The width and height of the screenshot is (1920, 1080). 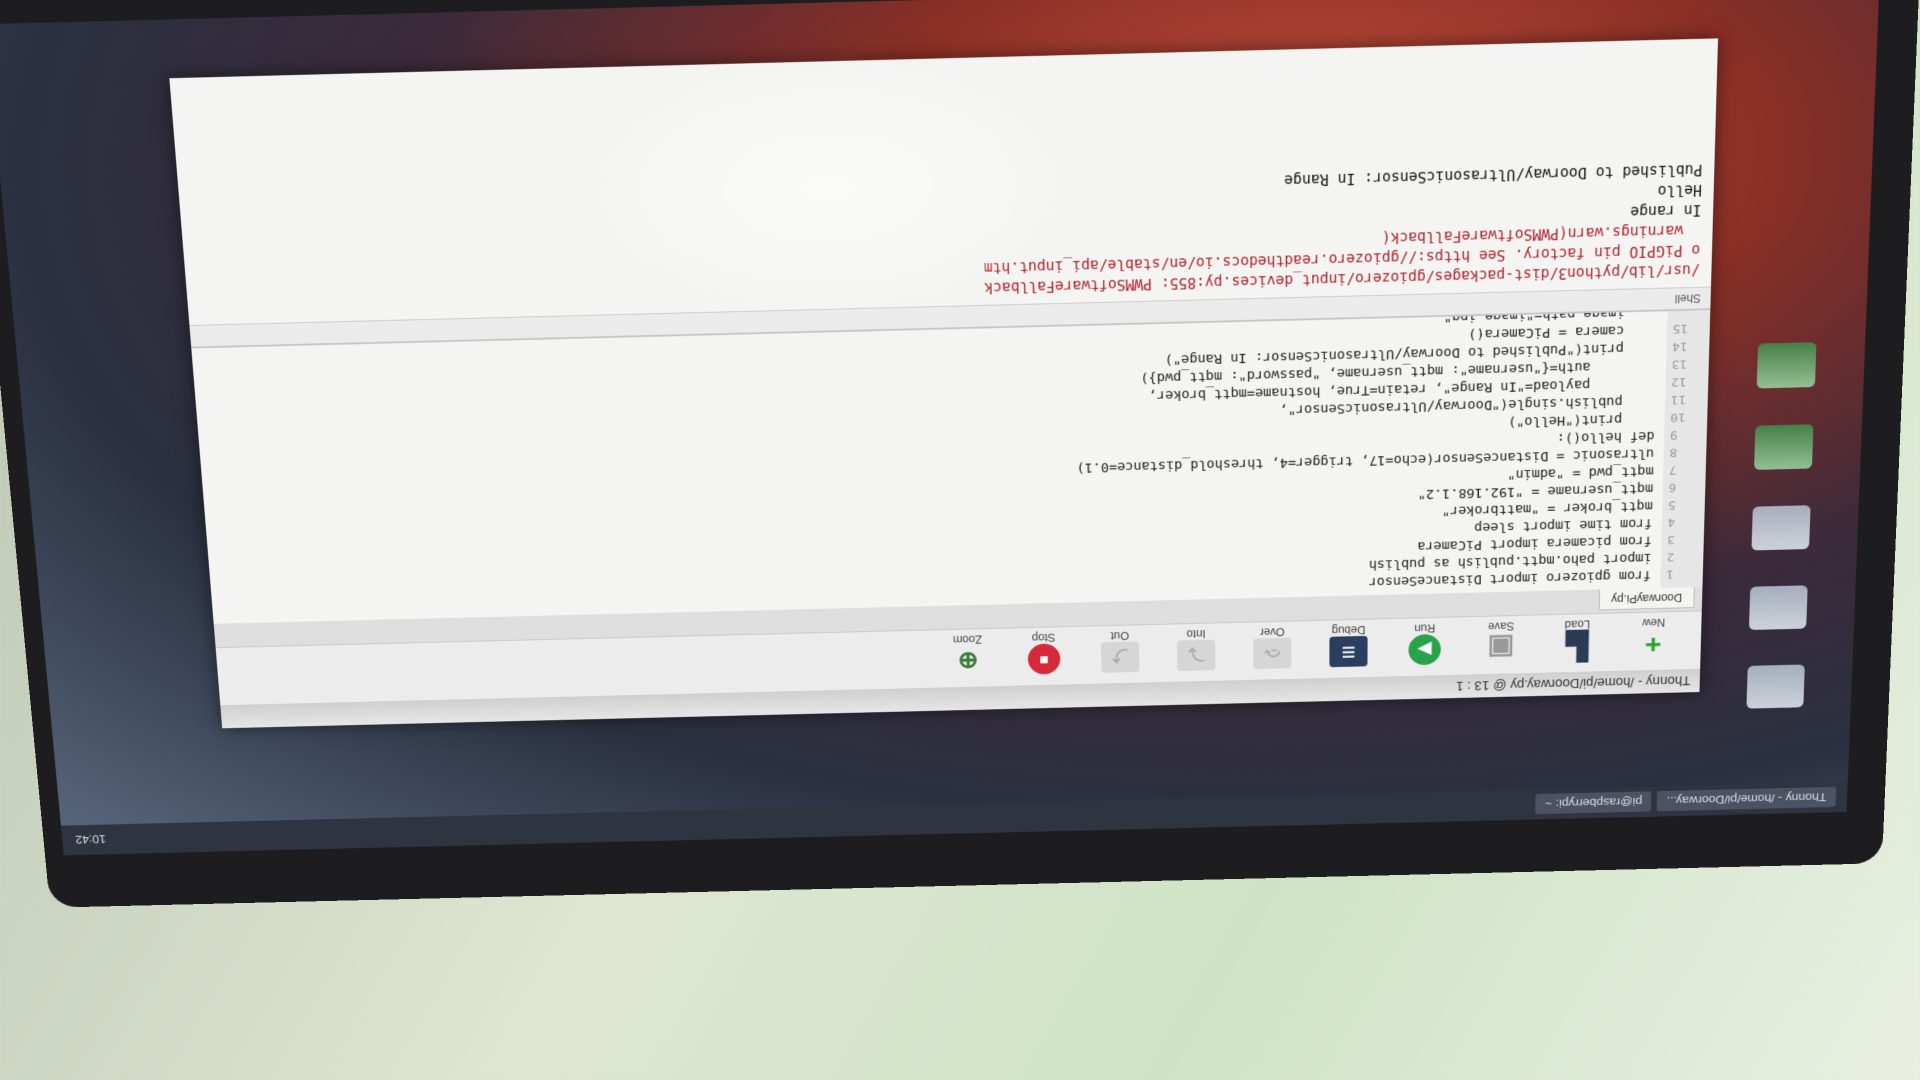 What do you see at coordinates (1272, 653) in the screenshot?
I see `step-over-icon: ⤼` at bounding box center [1272, 653].